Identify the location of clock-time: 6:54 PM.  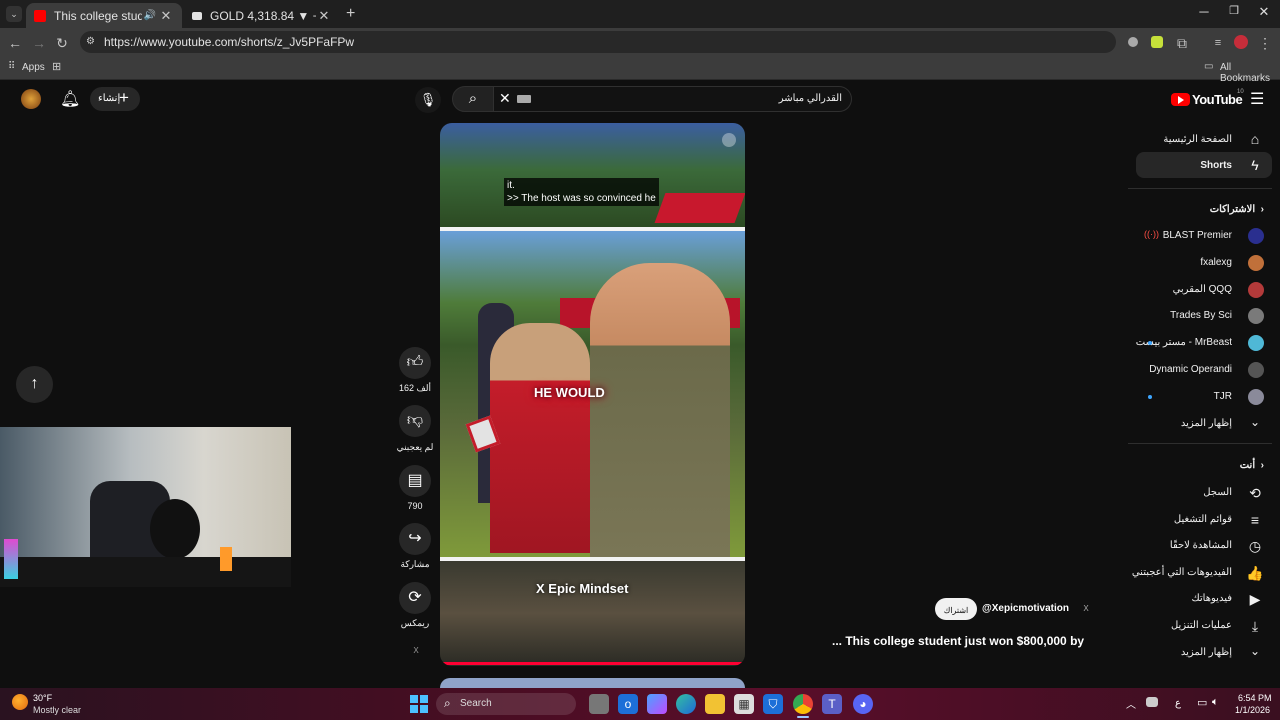
(1255, 698).